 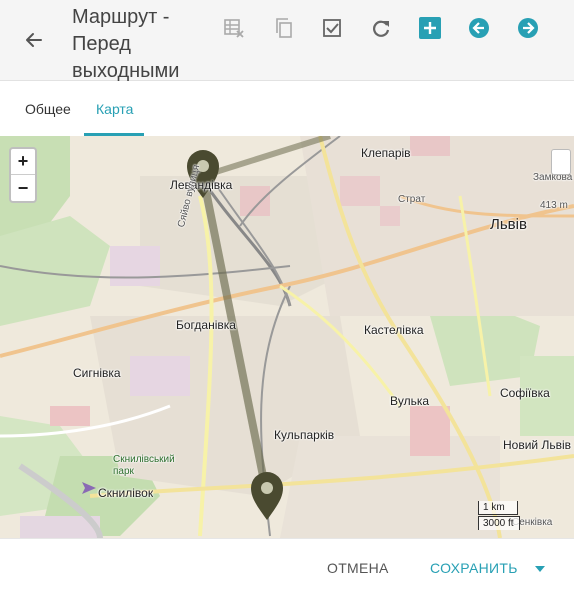 I want to click on place-label: Скнилівок, so click(x=126, y=493).